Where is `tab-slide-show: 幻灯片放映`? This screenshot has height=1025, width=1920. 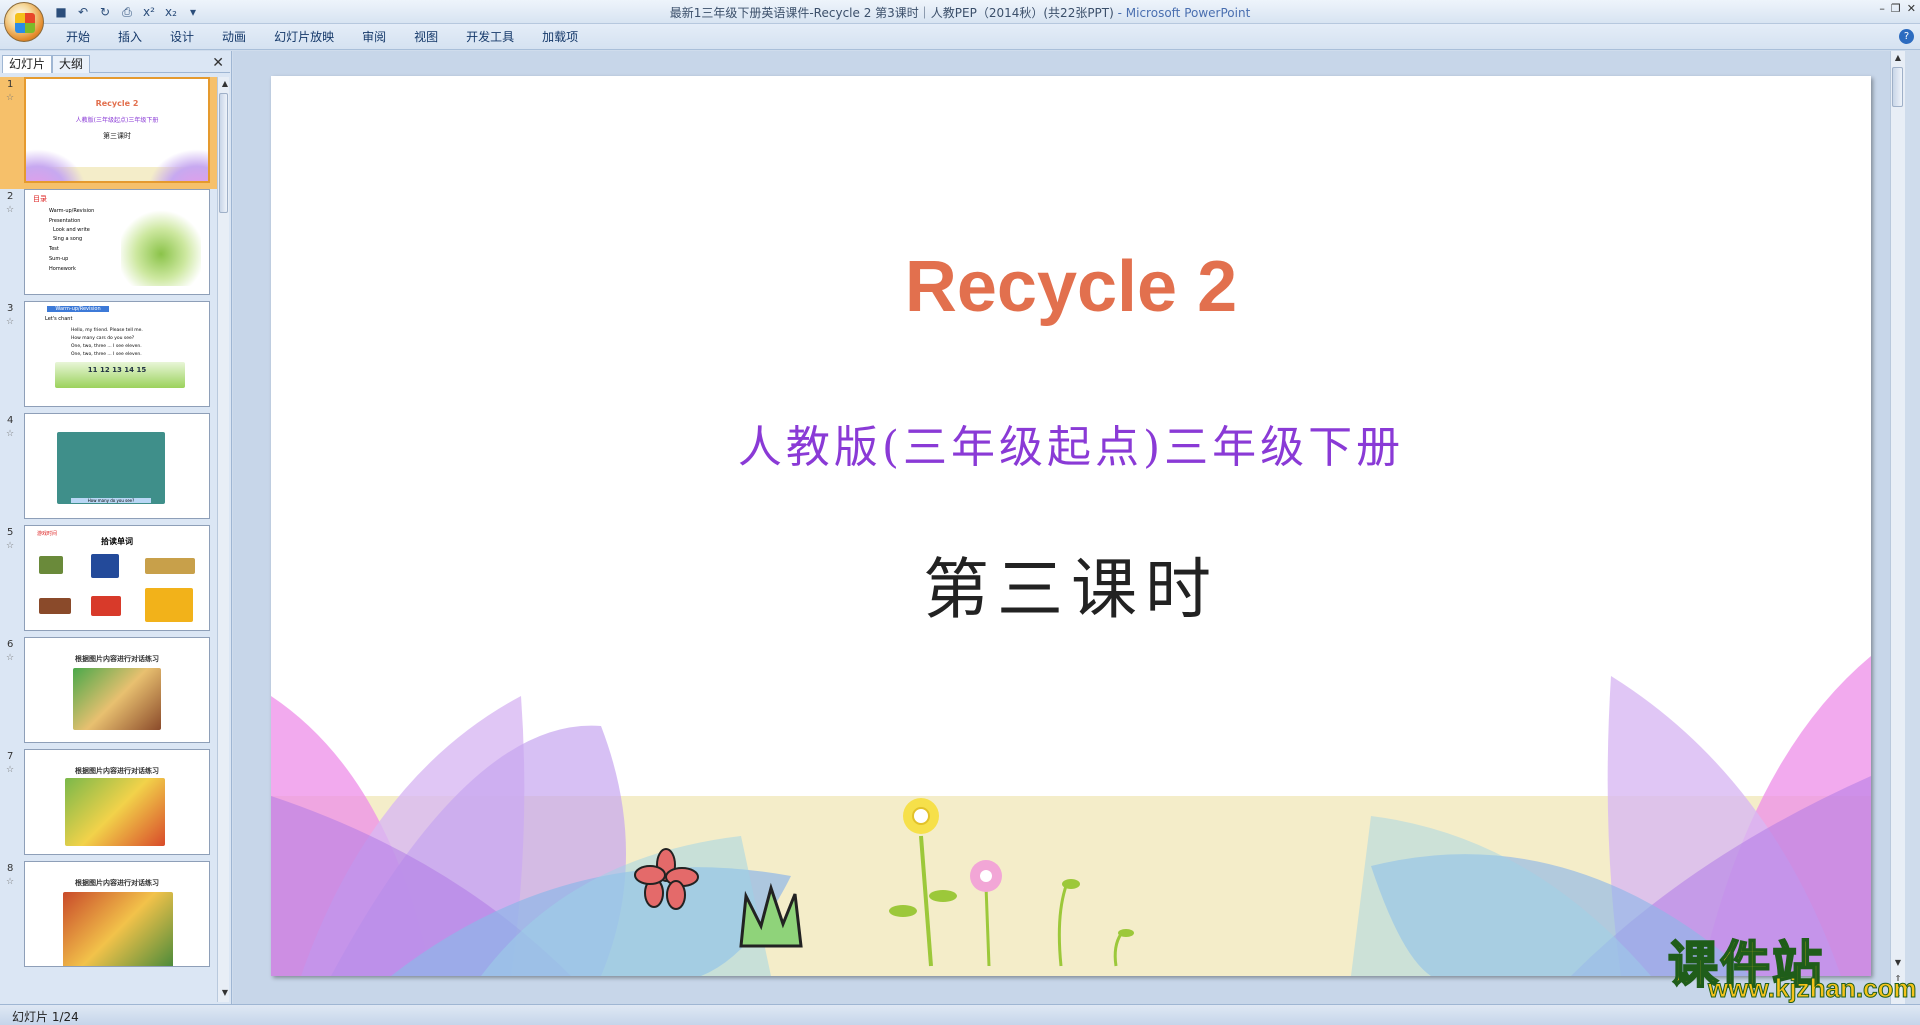 tab-slide-show: 幻灯片放映 is located at coordinates (304, 37).